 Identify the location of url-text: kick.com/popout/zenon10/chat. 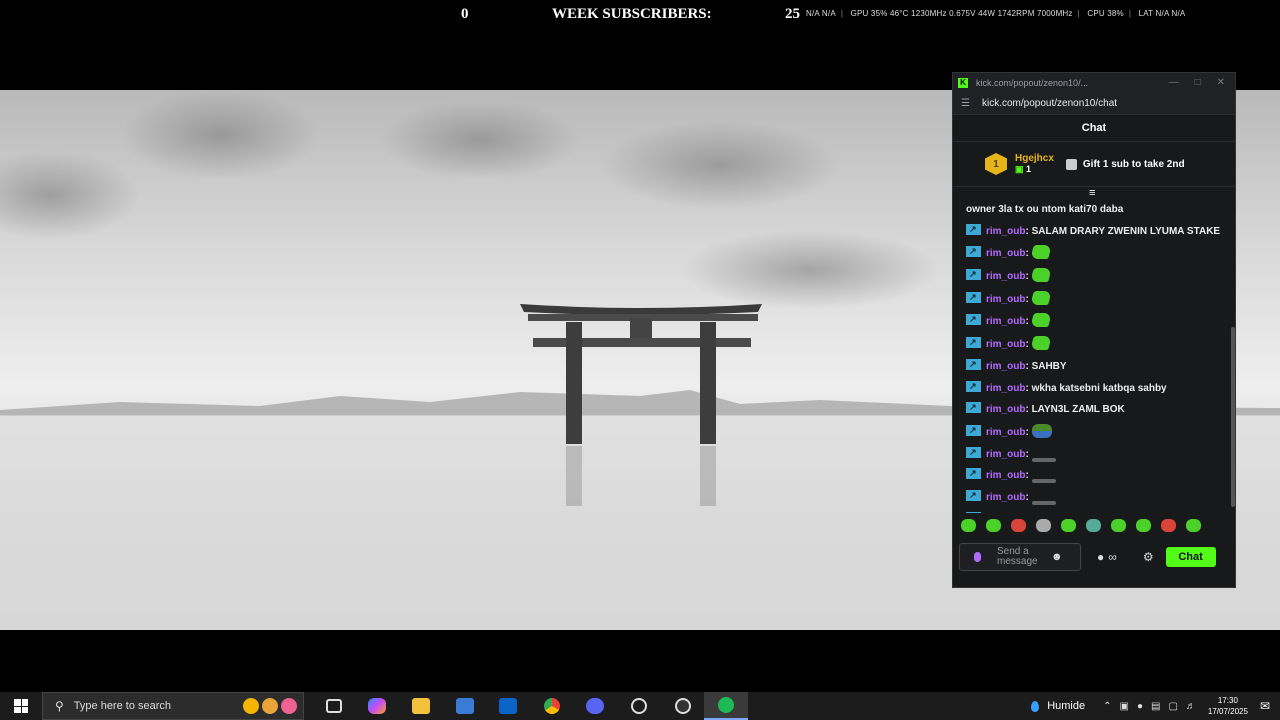
(1049, 103).